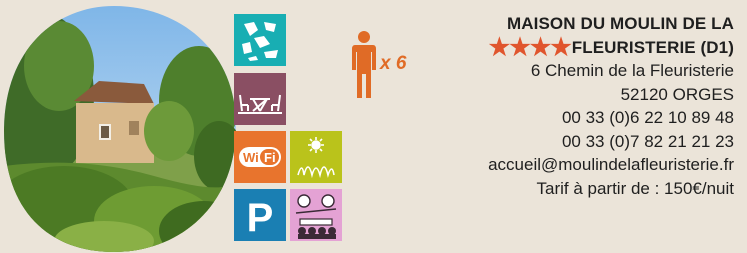 The image size is (747, 253). What do you see at coordinates (316, 157) in the screenshot?
I see `garden-icon` at bounding box center [316, 157].